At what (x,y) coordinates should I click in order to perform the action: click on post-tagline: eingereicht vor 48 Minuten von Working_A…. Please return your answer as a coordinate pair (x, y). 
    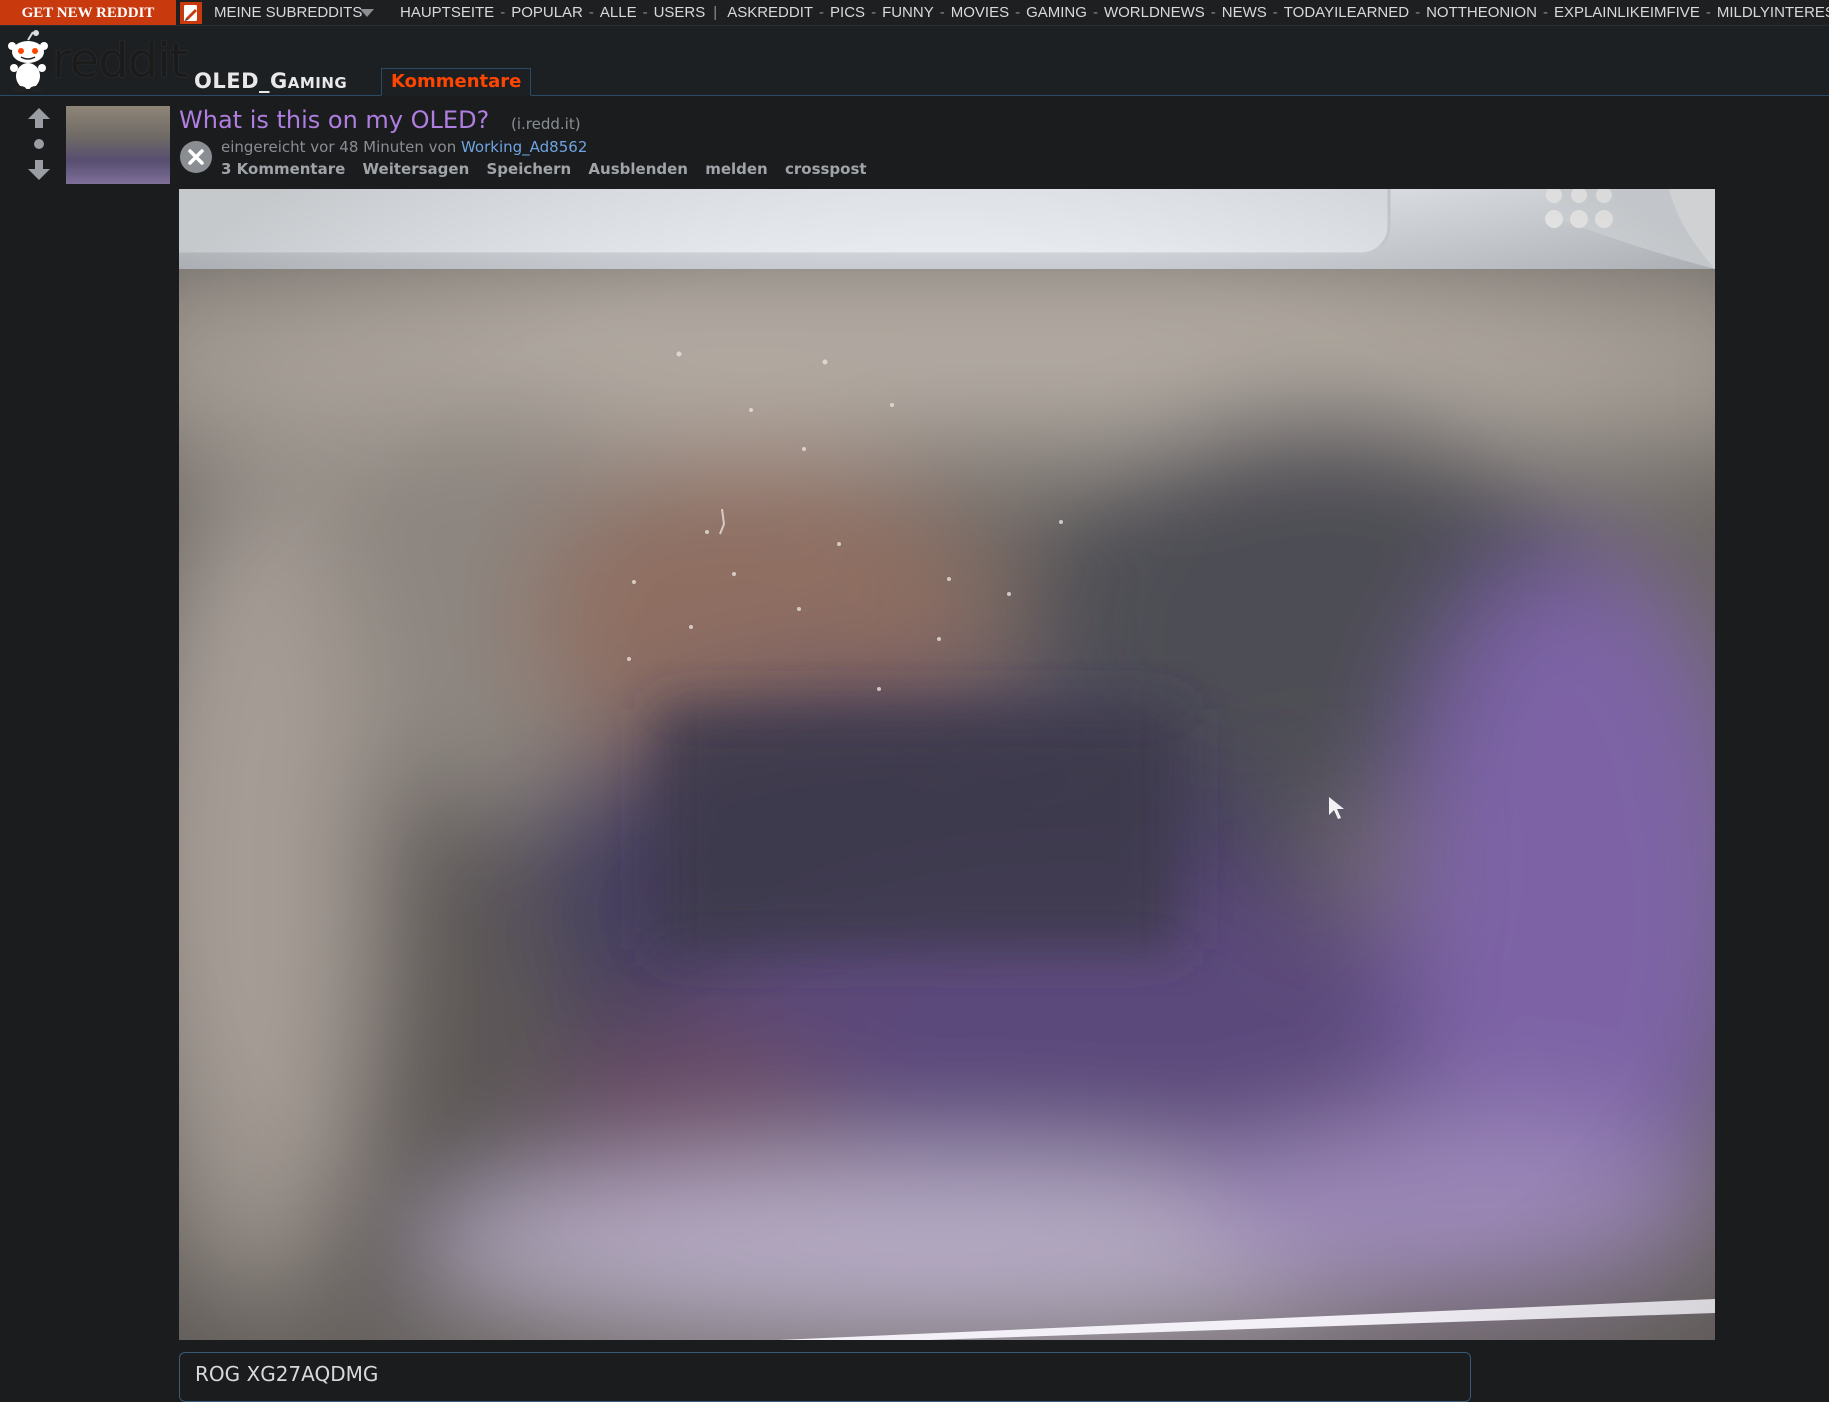
    Looking at the image, I should click on (404, 147).